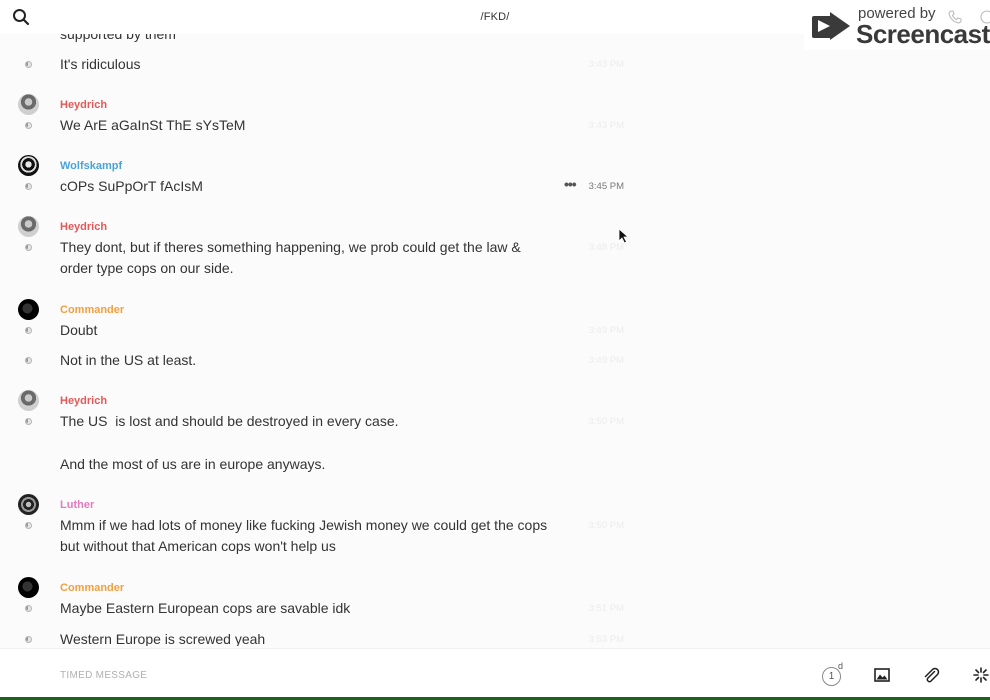 This screenshot has width=990, height=700. Describe the element at coordinates (606, 247) in the screenshot. I see `message-time: 3:48 PM` at that location.